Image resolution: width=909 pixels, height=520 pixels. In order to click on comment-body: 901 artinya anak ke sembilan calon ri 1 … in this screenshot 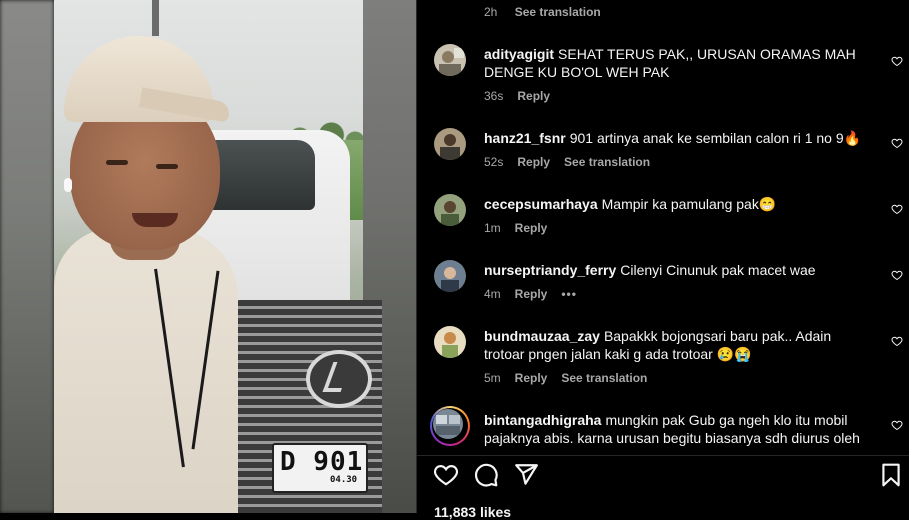, I will do `click(715, 138)`.